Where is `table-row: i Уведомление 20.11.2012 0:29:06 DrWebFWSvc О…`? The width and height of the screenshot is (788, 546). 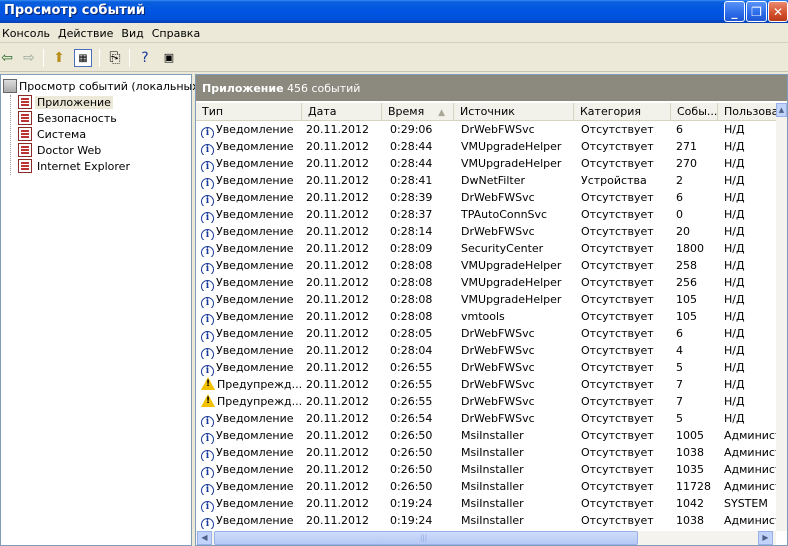 table-row: i Уведомление 20.11.2012 0:29:06 DrWebFWSvc О… is located at coordinates (486, 129).